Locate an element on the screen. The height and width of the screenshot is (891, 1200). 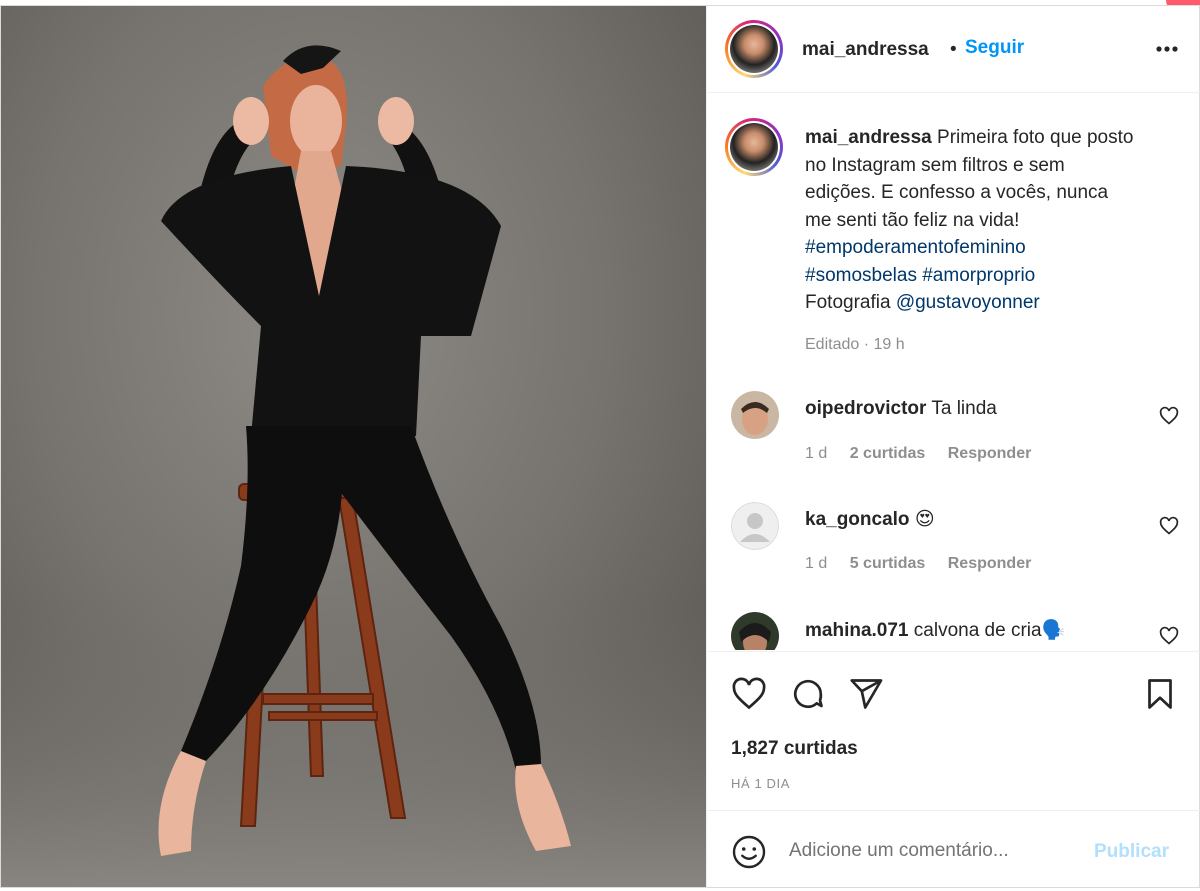
post-header: mai_andressa • Seguir is located at coordinates (953, 49).